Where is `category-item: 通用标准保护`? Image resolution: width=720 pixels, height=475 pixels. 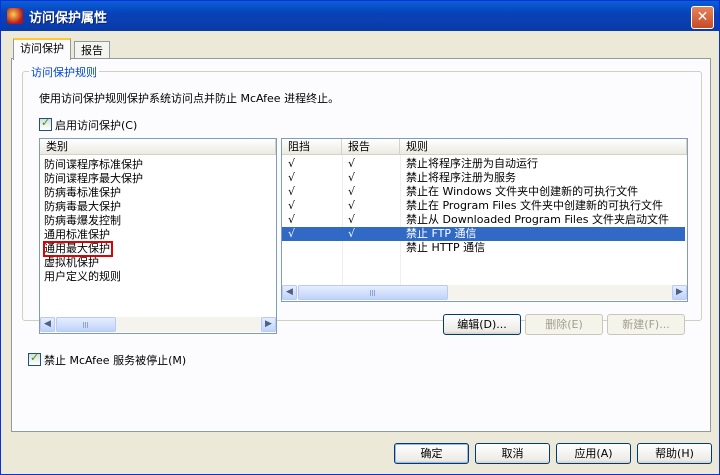 category-item: 通用标准保护 is located at coordinates (77, 235).